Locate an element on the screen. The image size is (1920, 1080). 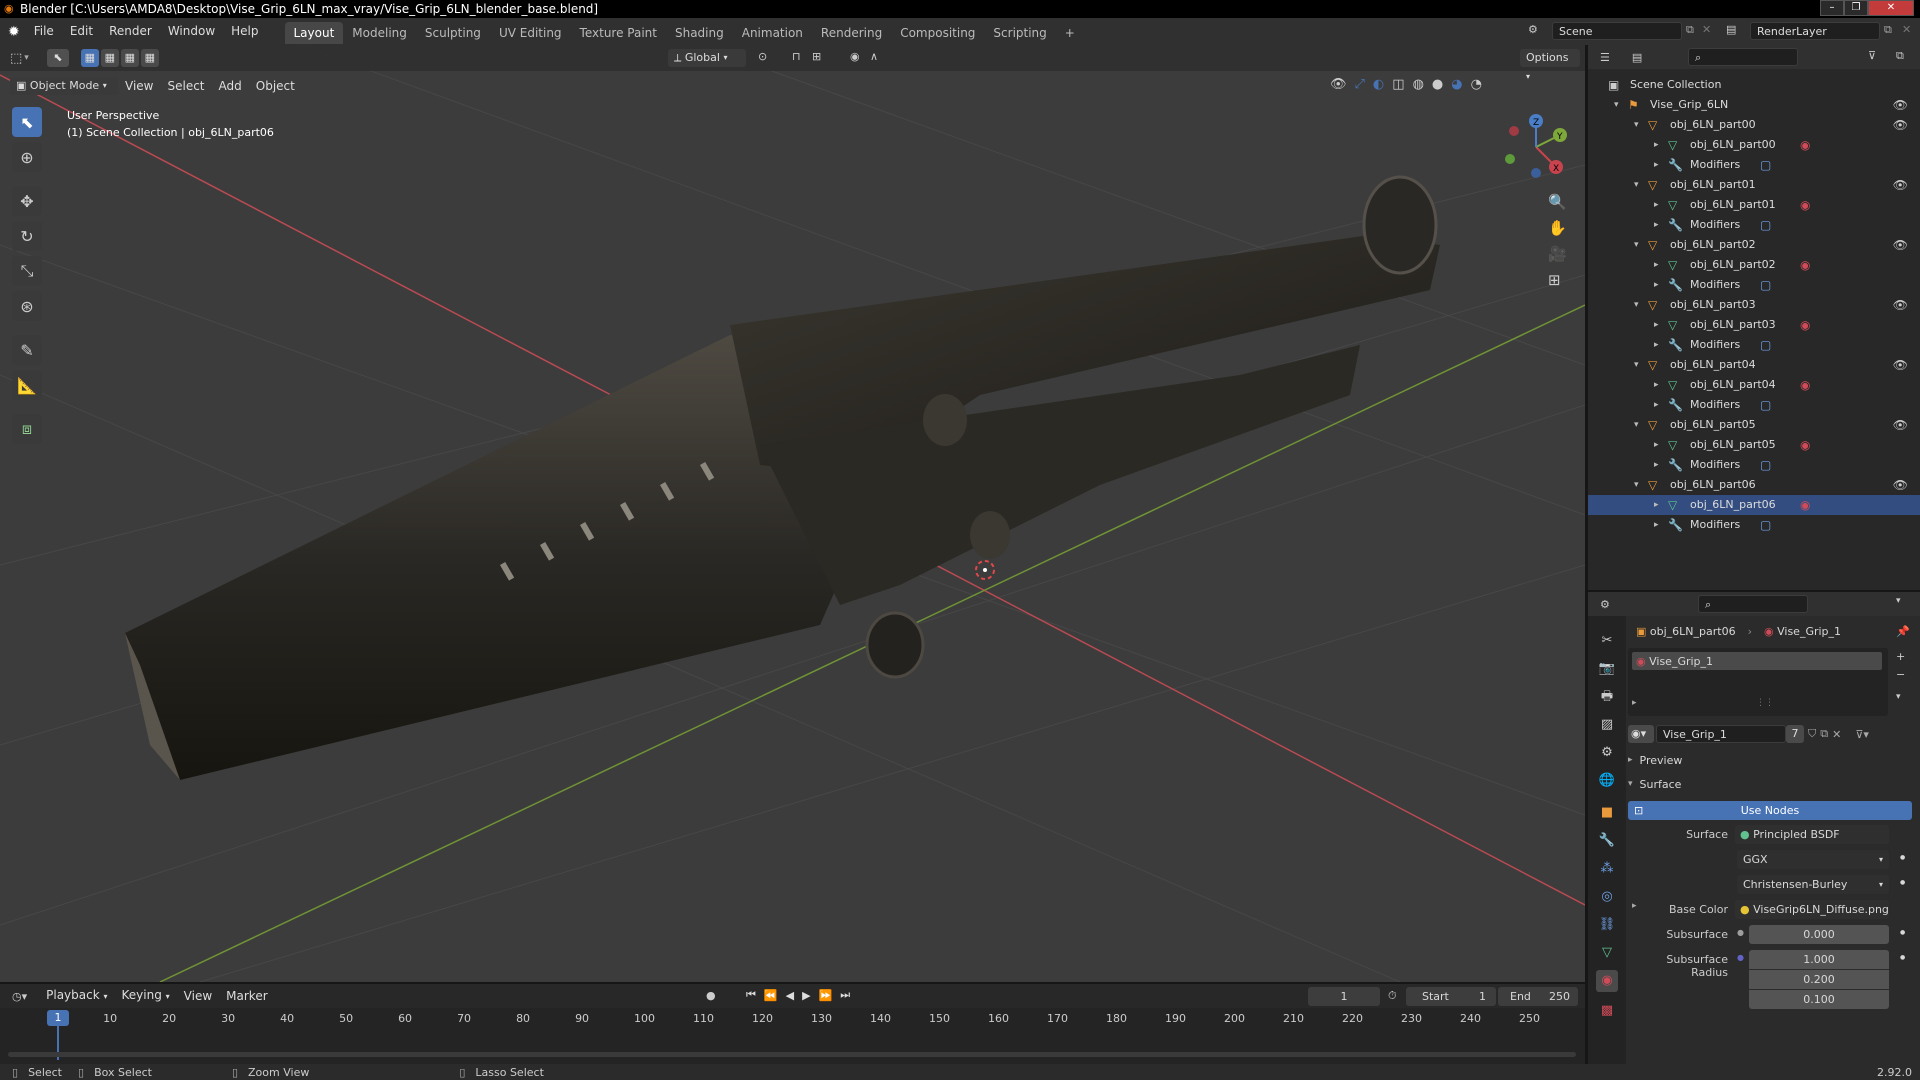
outliner-mesh-item: ▸ ▽ obj_6LN_part06 ◉ is located at coordinates (1754, 505).